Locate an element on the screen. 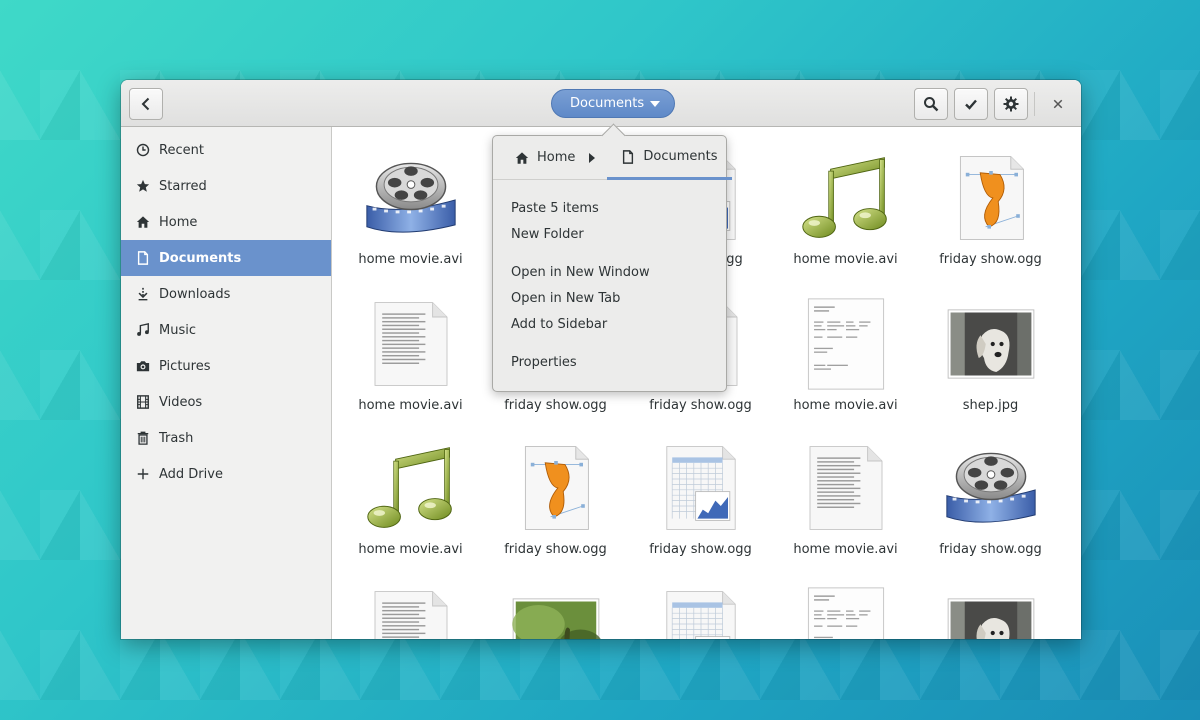 The height and width of the screenshot is (720, 1200). sidebar-item-label: Pictures is located at coordinates (185, 366).